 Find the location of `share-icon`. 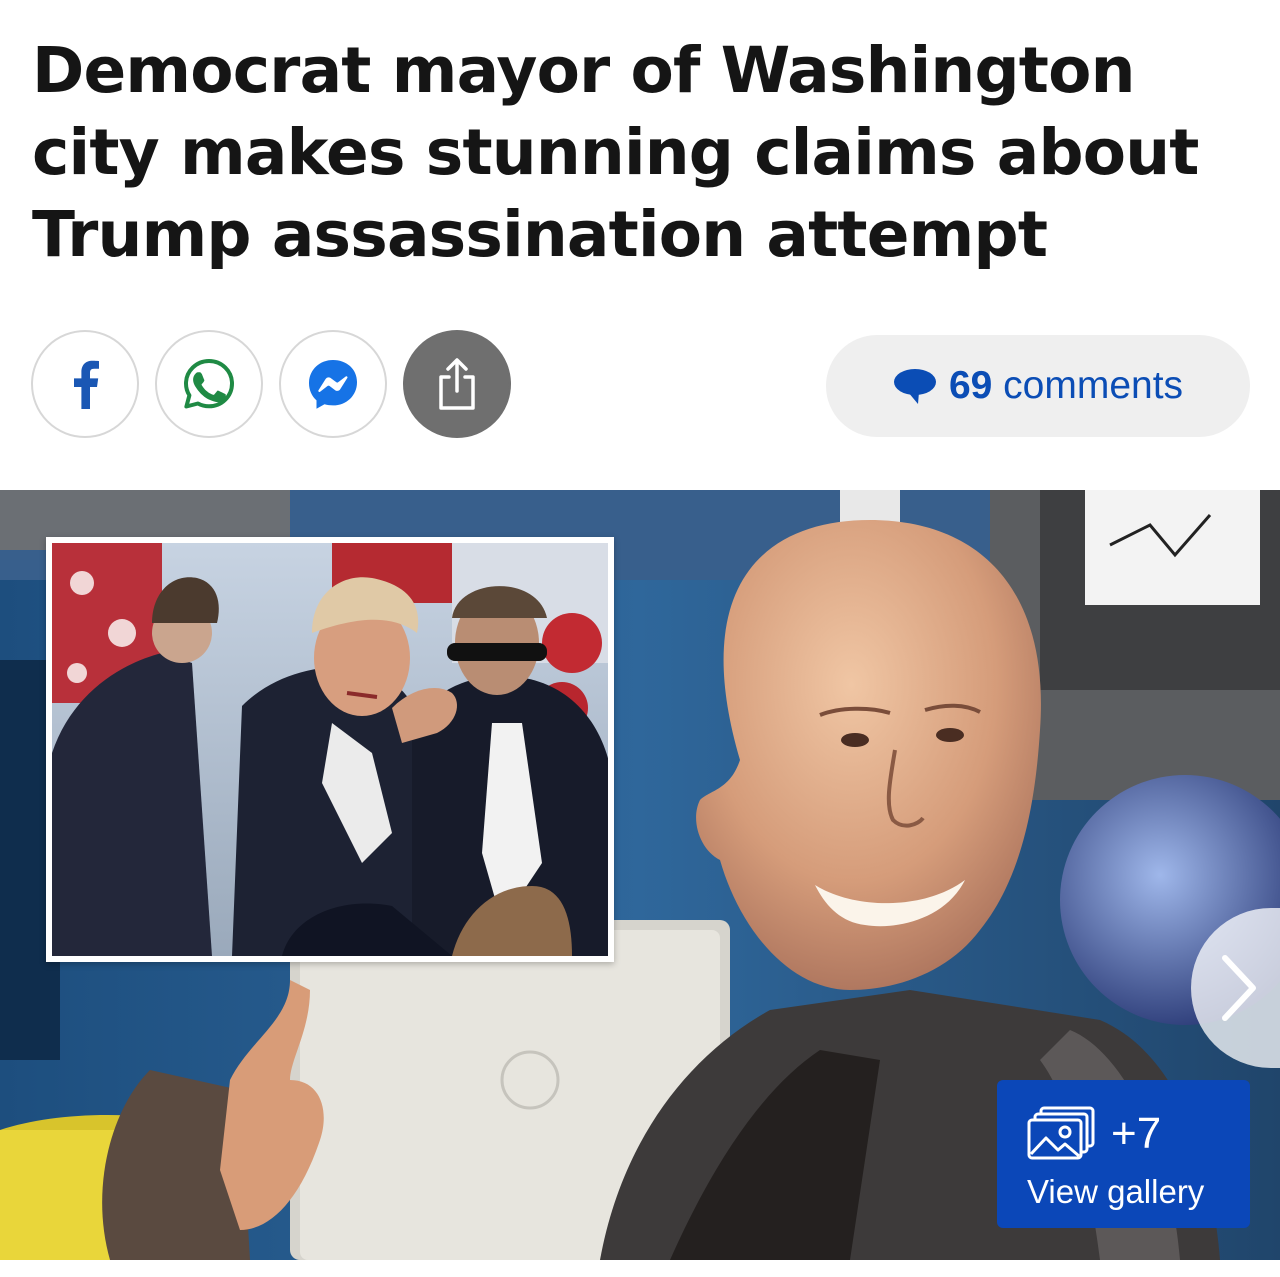

share-icon is located at coordinates (457, 384).